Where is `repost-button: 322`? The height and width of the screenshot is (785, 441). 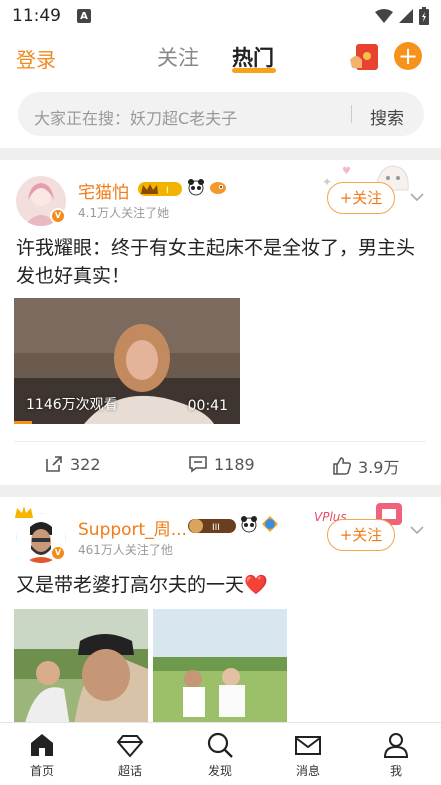
repost-button: 322 is located at coordinates (72, 464).